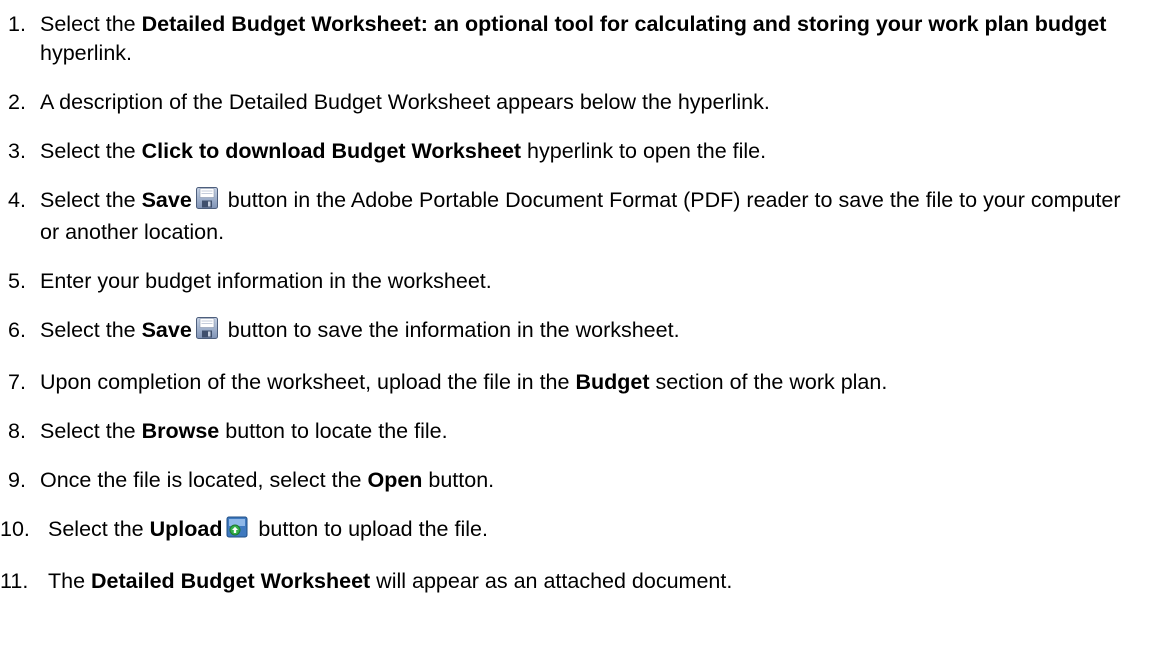  What do you see at coordinates (14, 581) in the screenshot?
I see `step-number: 11.` at bounding box center [14, 581].